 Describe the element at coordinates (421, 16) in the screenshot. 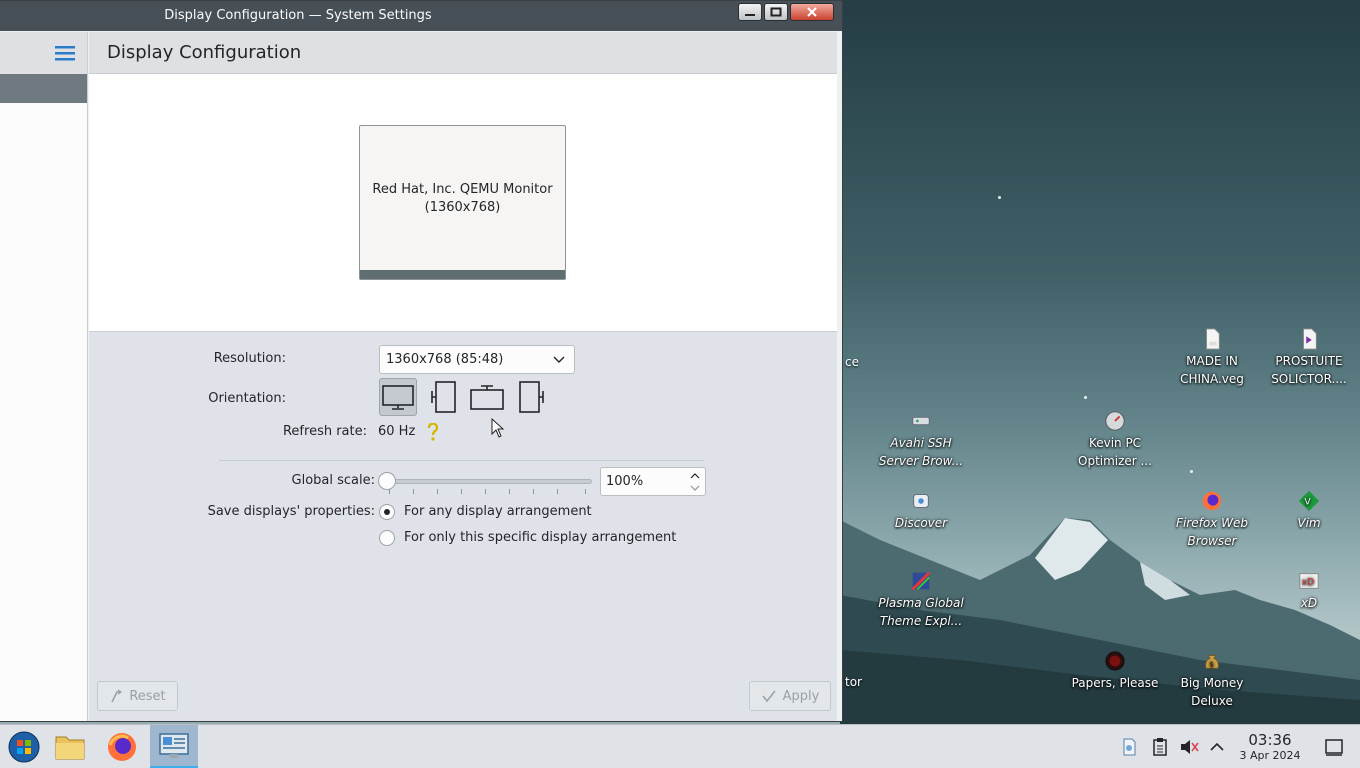

I see `window-titlebar: Display Configuration — System Settings` at that location.